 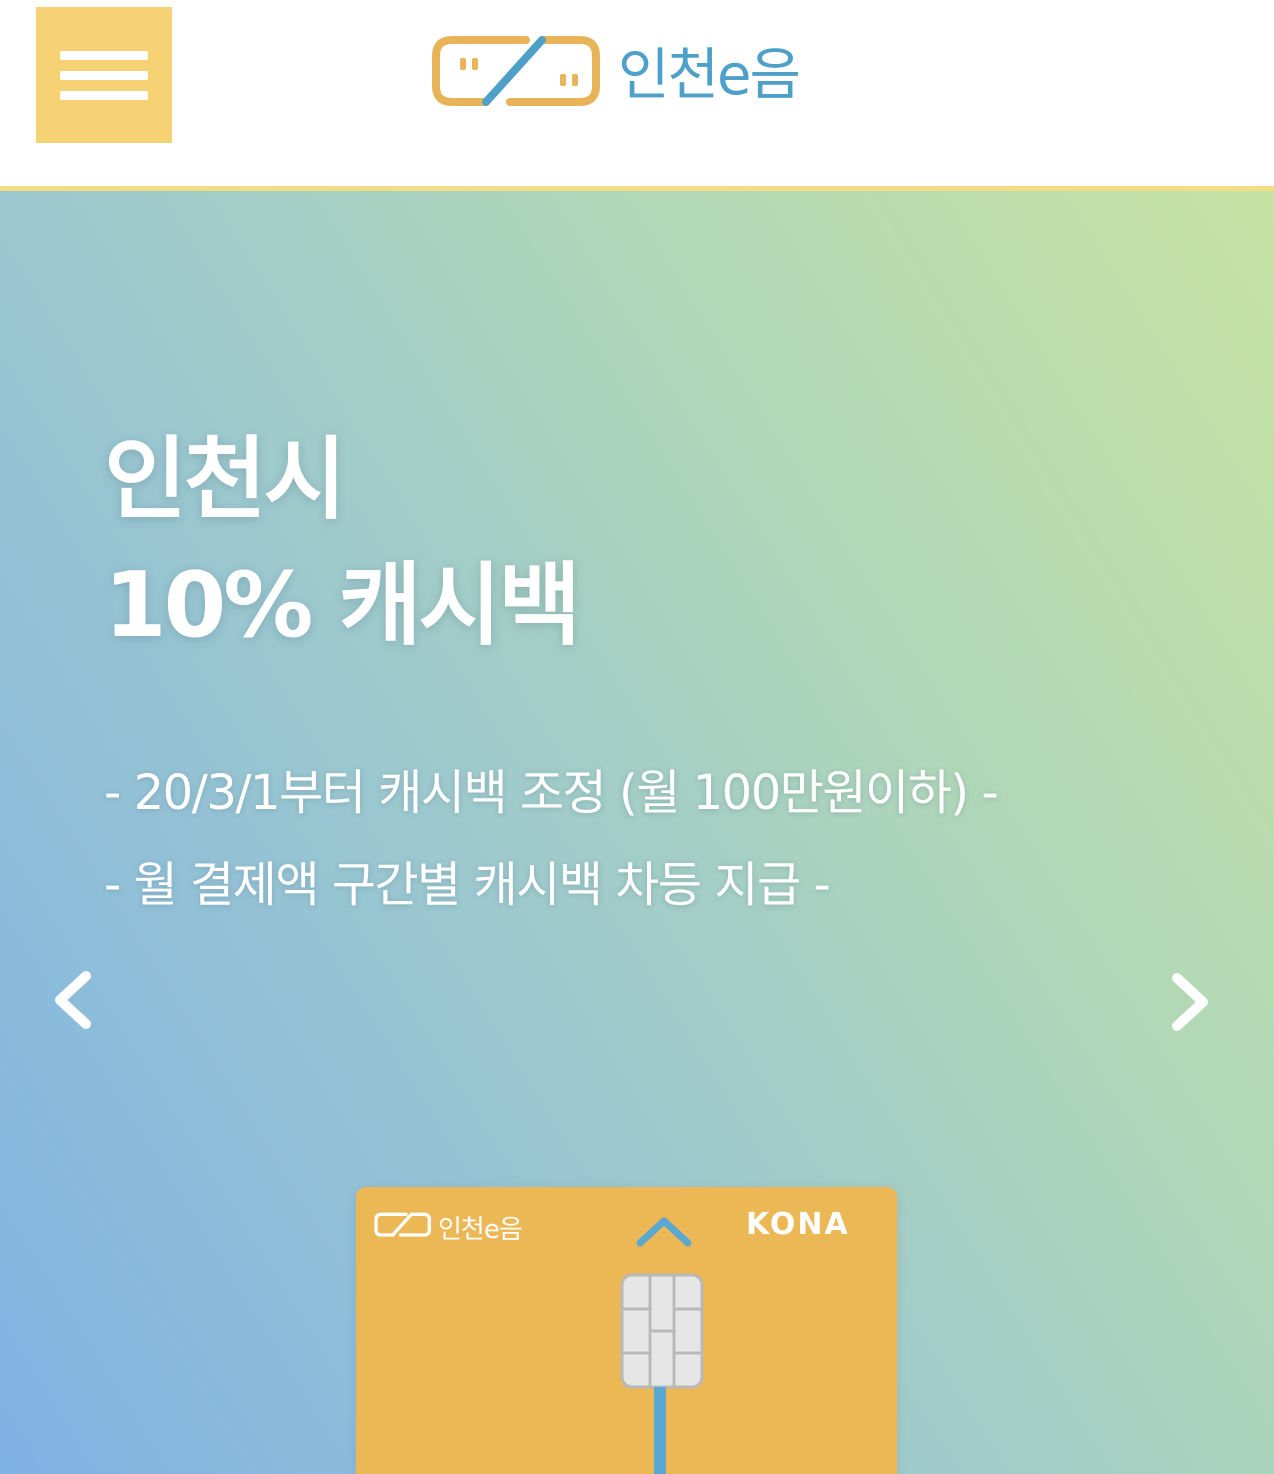 What do you see at coordinates (225, 479) in the screenshot?
I see `banner-title-line-1: 인천시` at bounding box center [225, 479].